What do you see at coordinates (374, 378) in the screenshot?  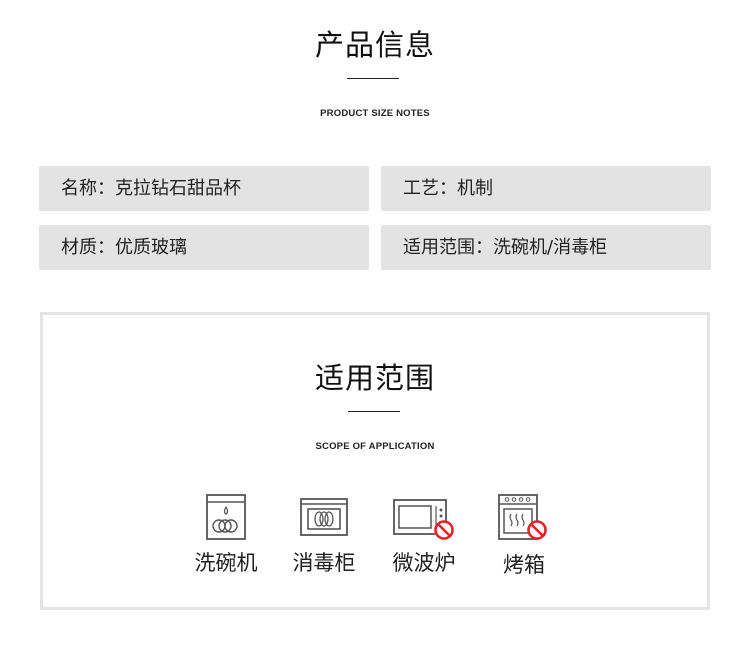 I see `scope-title: 适用范围` at bounding box center [374, 378].